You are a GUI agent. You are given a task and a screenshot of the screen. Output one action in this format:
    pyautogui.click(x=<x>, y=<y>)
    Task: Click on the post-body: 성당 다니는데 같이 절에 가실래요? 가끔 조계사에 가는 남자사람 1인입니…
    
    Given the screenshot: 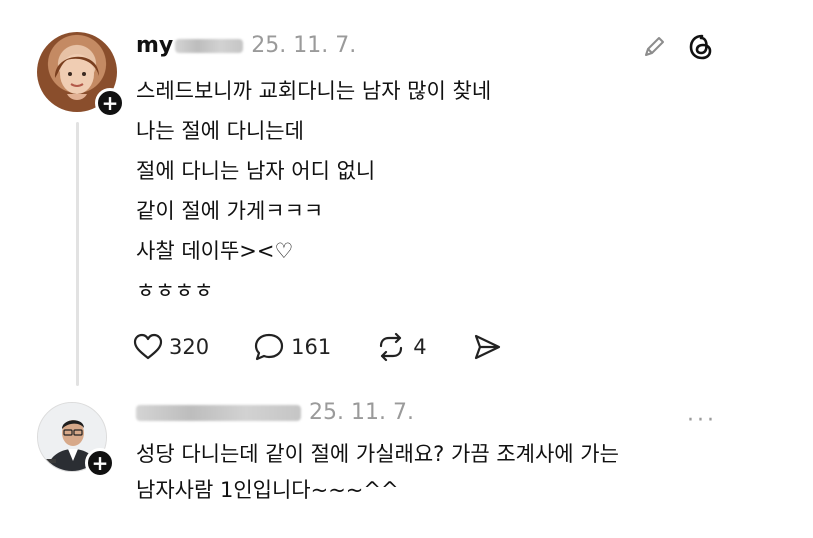 What is the action you would take?
    pyautogui.click(x=377, y=472)
    